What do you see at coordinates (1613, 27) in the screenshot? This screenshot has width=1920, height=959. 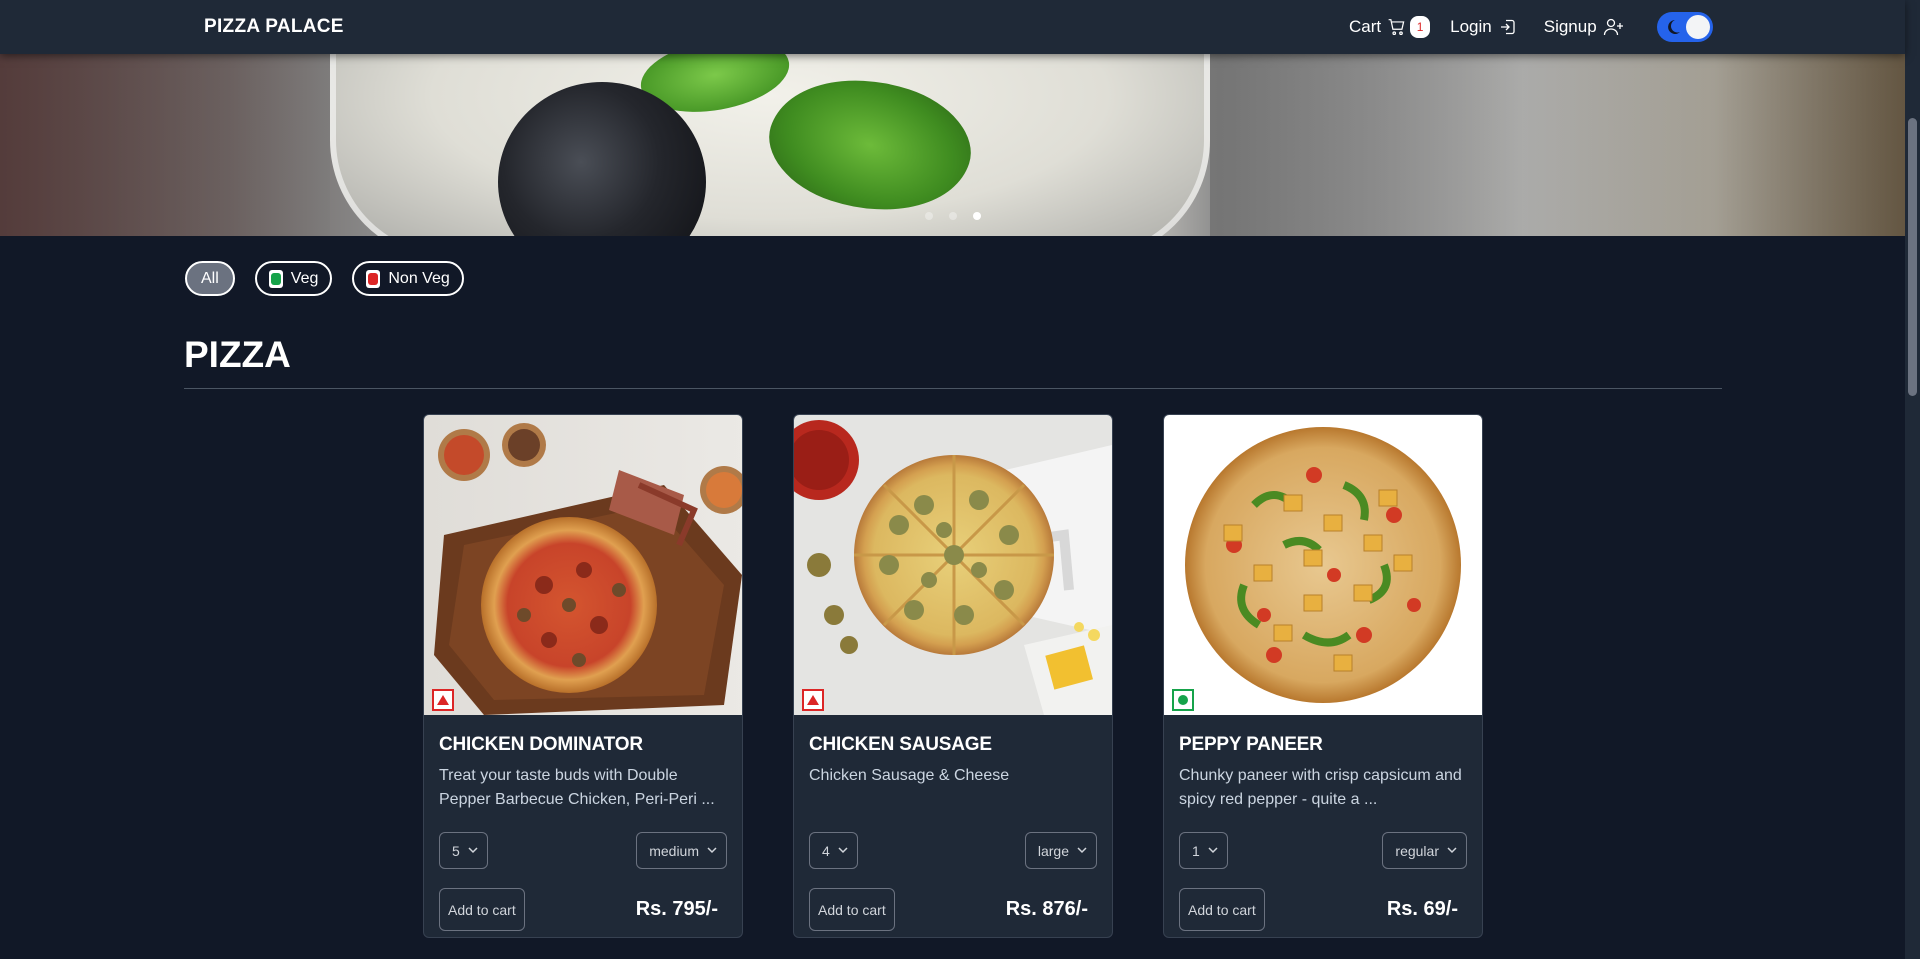 I see `add-user-icon` at bounding box center [1613, 27].